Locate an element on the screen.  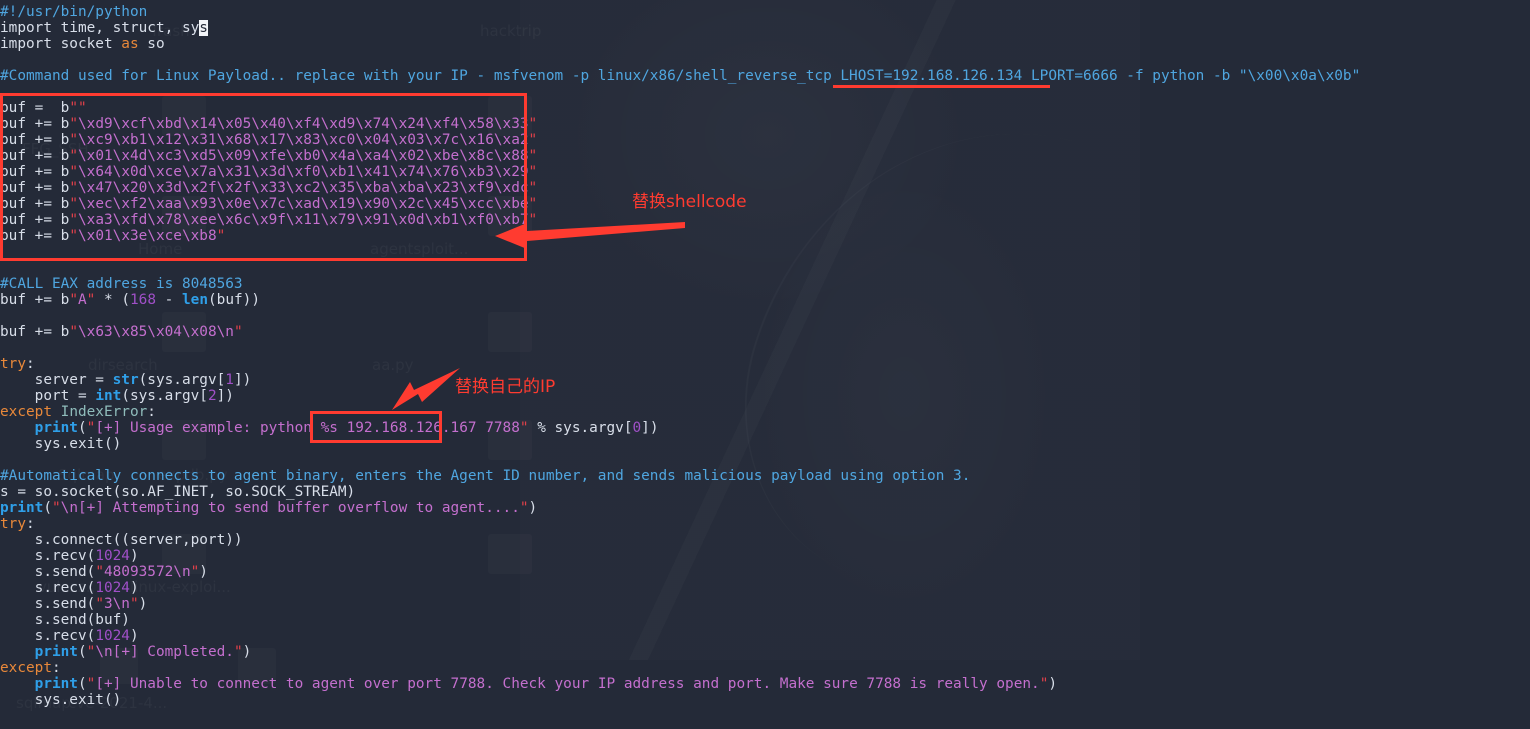
code-line: buf += b"\x63\x85\x04\x08\n" is located at coordinates (121, 332).